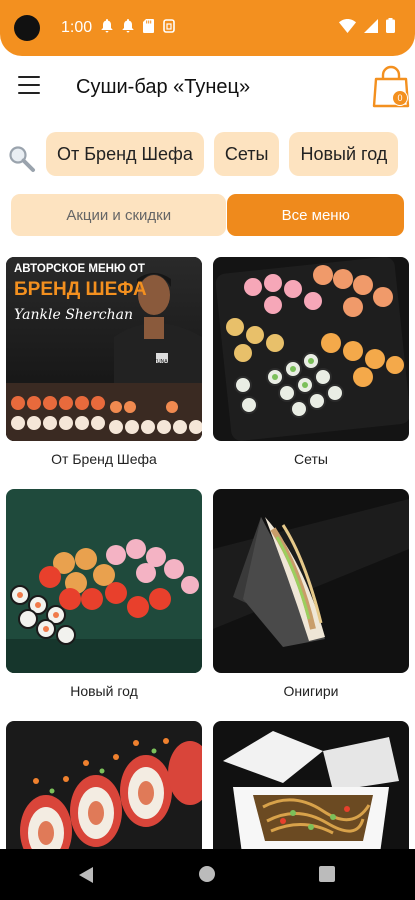  I want to click on recent-apps-icon, so click(327, 874).